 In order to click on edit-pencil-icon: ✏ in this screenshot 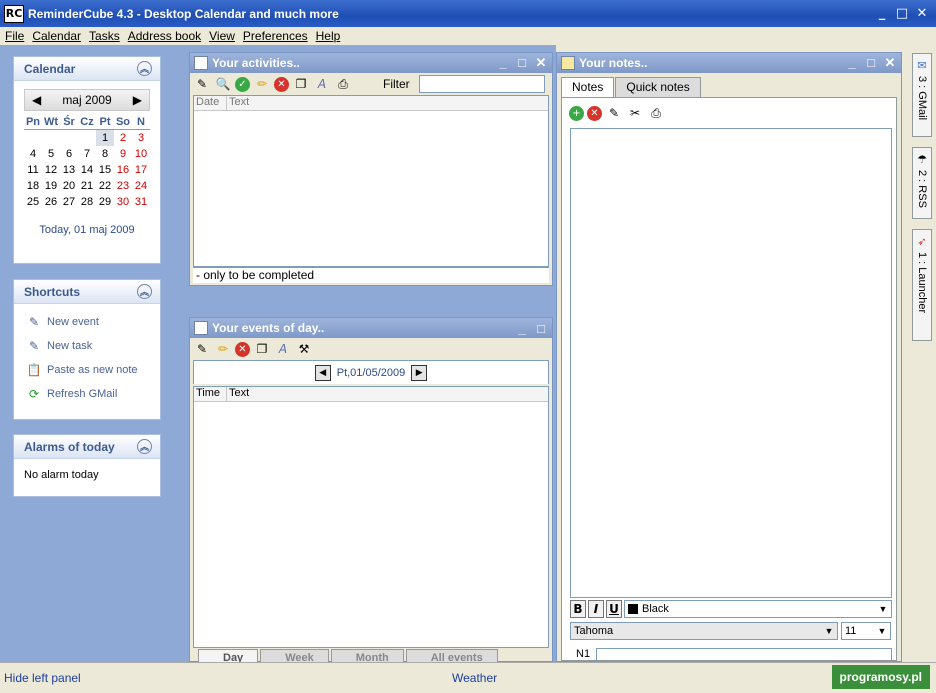, I will do `click(262, 84)`.